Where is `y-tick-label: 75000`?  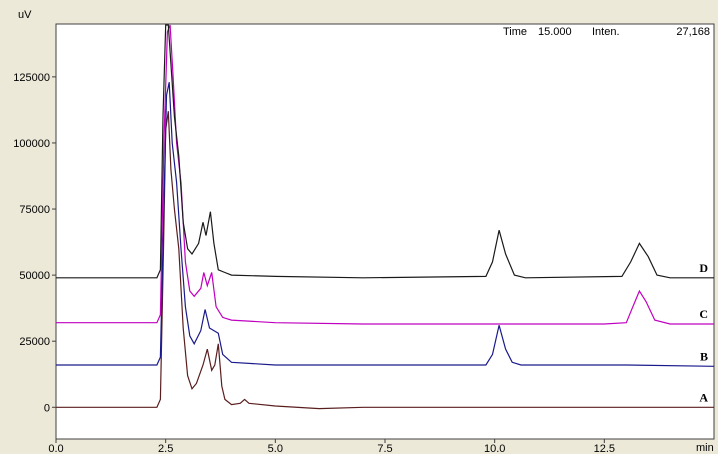
y-tick-label: 75000 is located at coordinates (34, 210).